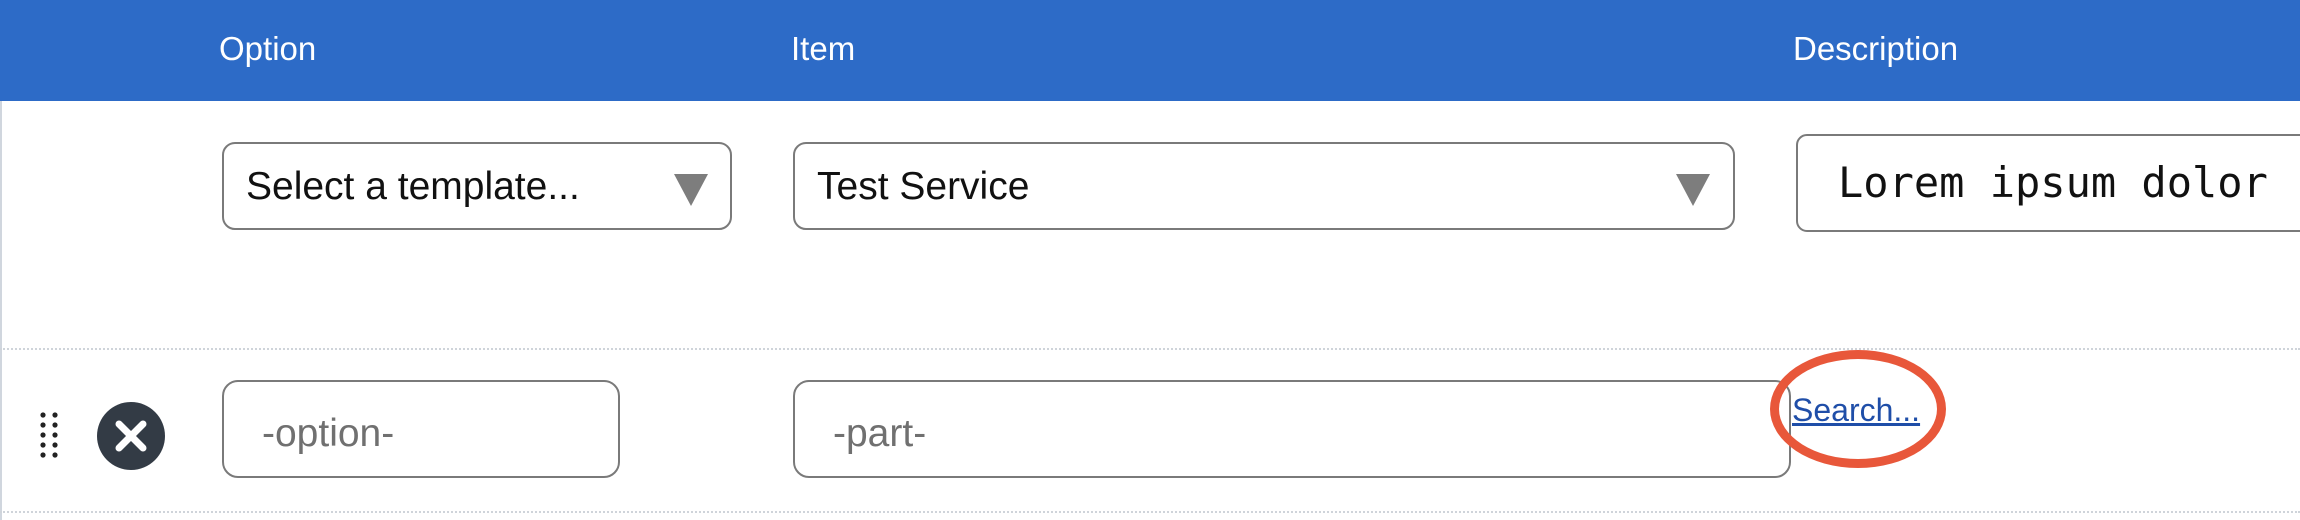  I want to click on part-input: -part-, so click(1292, 429).